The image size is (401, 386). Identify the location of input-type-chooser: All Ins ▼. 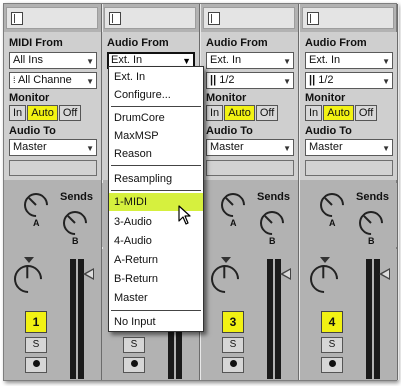
(53, 60).